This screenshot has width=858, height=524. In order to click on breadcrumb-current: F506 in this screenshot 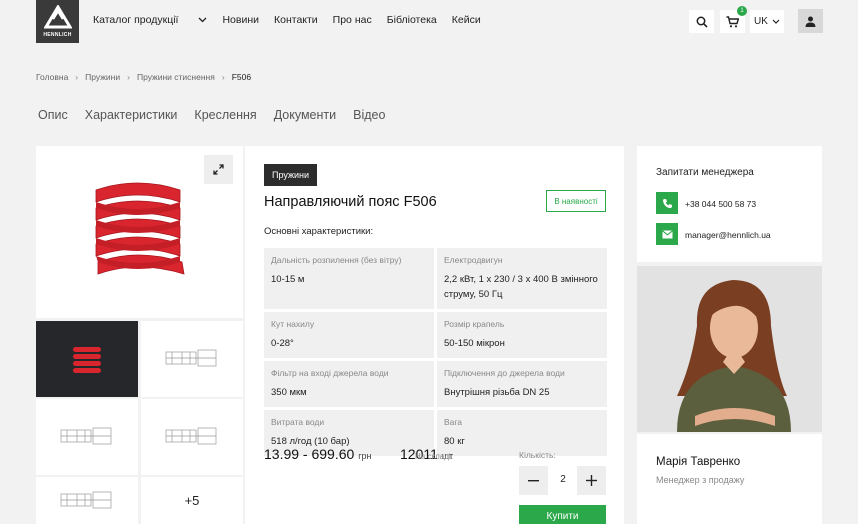, I will do `click(241, 77)`.